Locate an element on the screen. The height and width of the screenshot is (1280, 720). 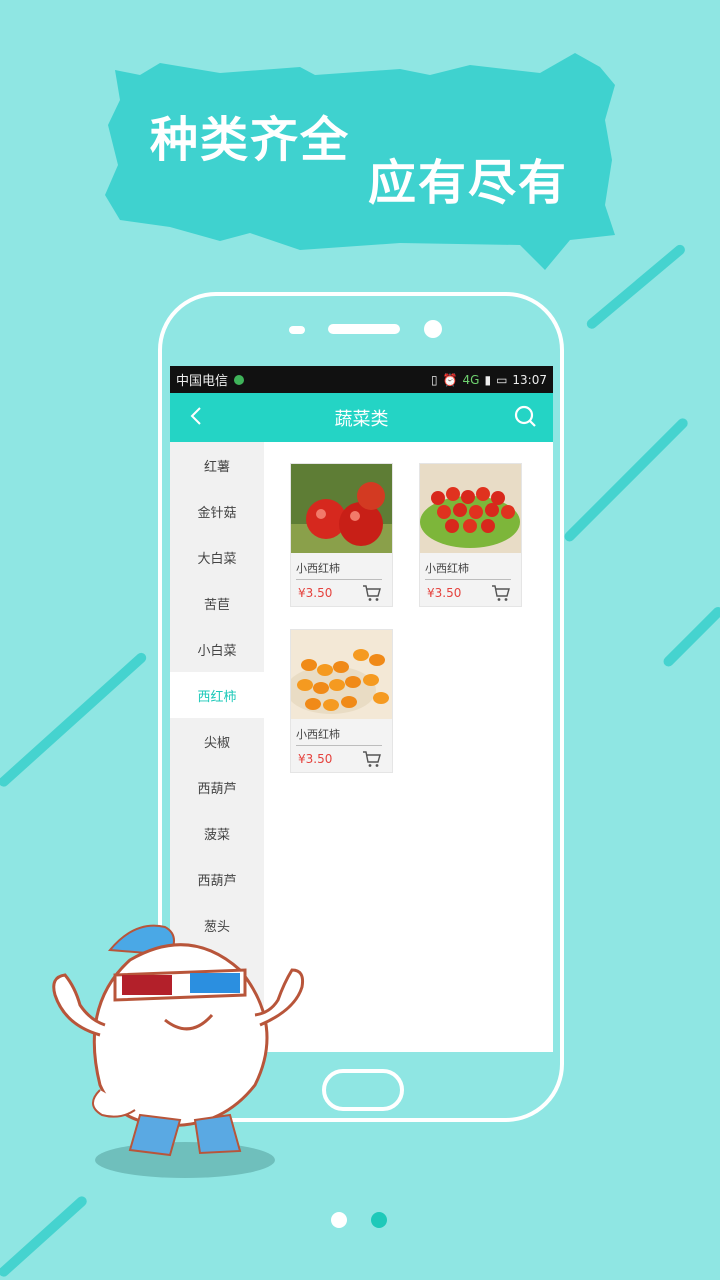
banner-line-2: 应有尽有 is located at coordinates (468, 183).